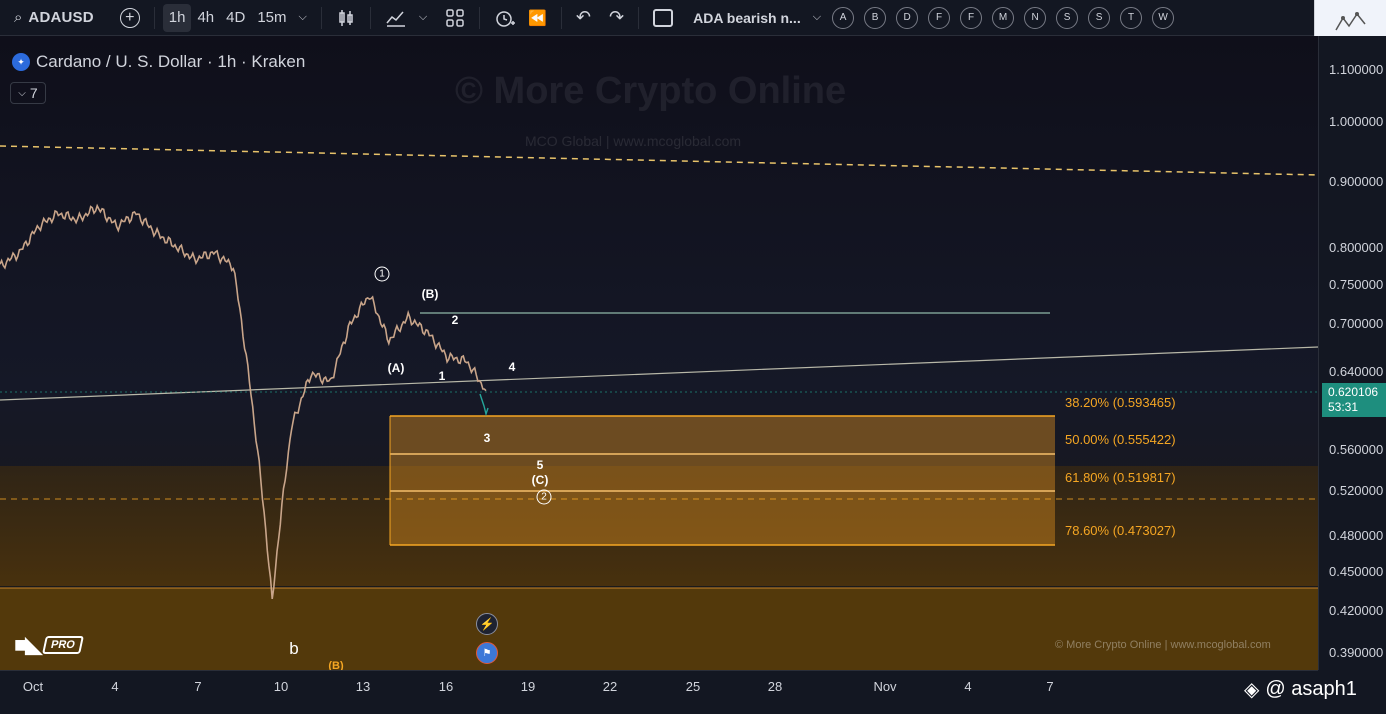  What do you see at coordinates (18, 17) in the screenshot?
I see `search-icon: ⌕` at bounding box center [18, 17].